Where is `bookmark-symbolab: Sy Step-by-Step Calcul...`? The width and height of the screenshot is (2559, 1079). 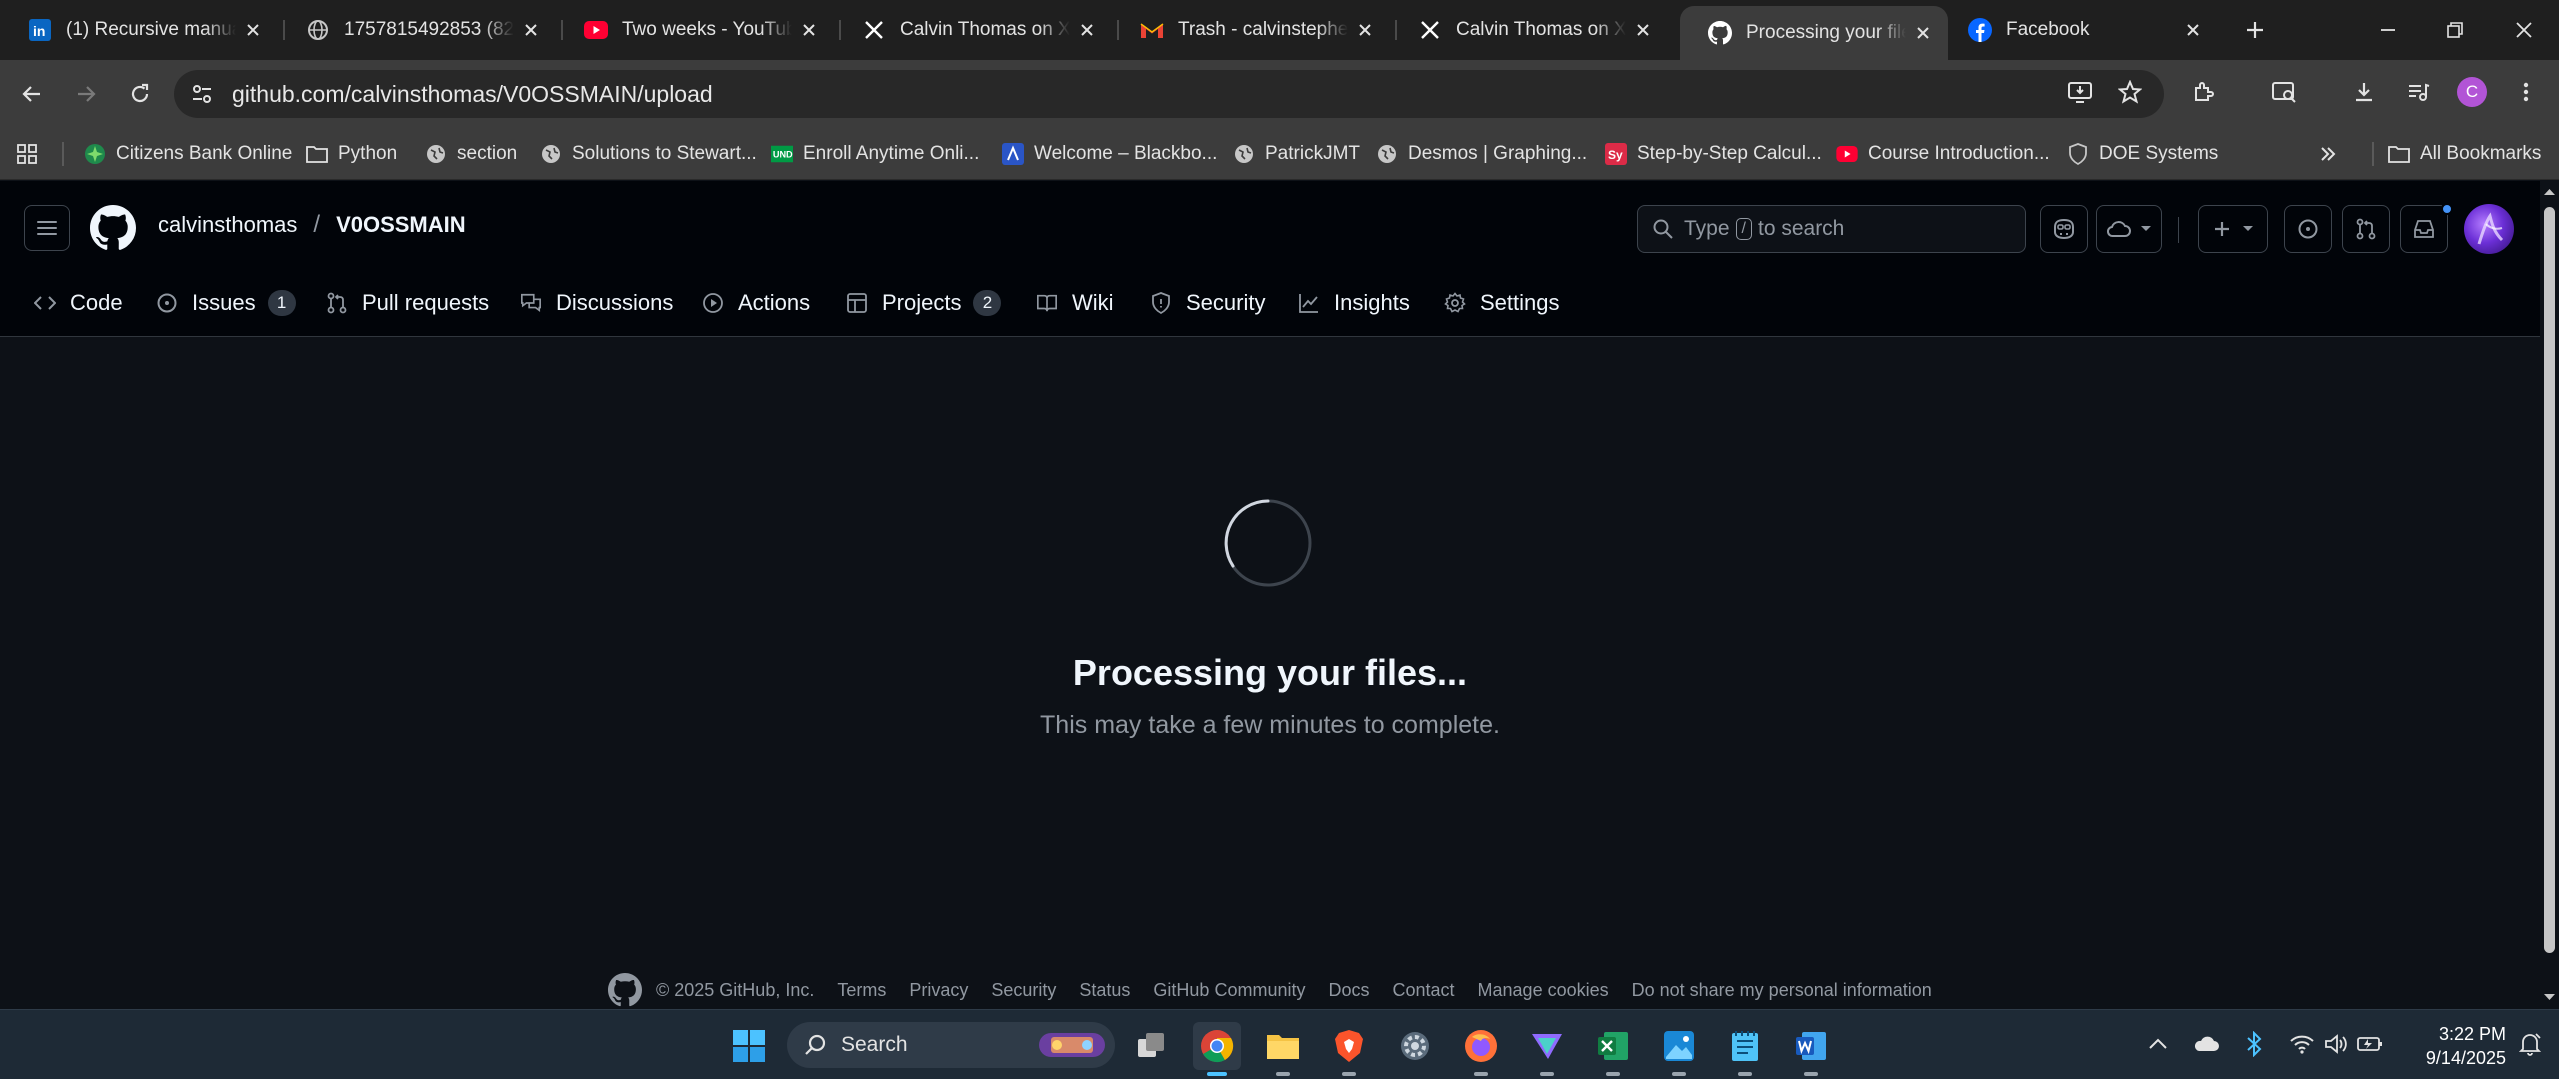 bookmark-symbolab: Sy Step-by-Step Calcul... is located at coordinates (1713, 154).